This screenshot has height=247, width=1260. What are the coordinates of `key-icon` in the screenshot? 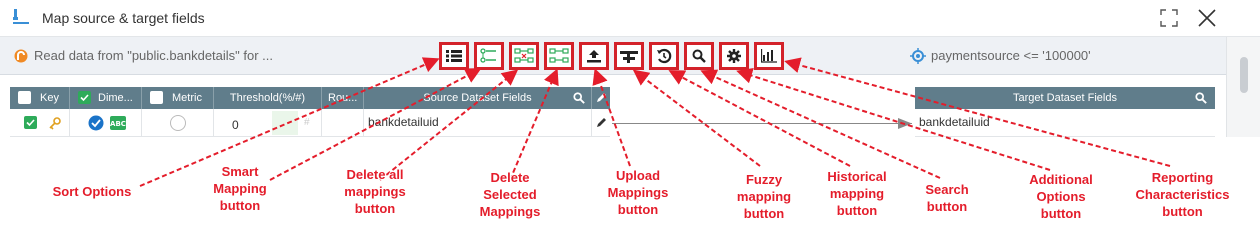 It's located at (55, 123).